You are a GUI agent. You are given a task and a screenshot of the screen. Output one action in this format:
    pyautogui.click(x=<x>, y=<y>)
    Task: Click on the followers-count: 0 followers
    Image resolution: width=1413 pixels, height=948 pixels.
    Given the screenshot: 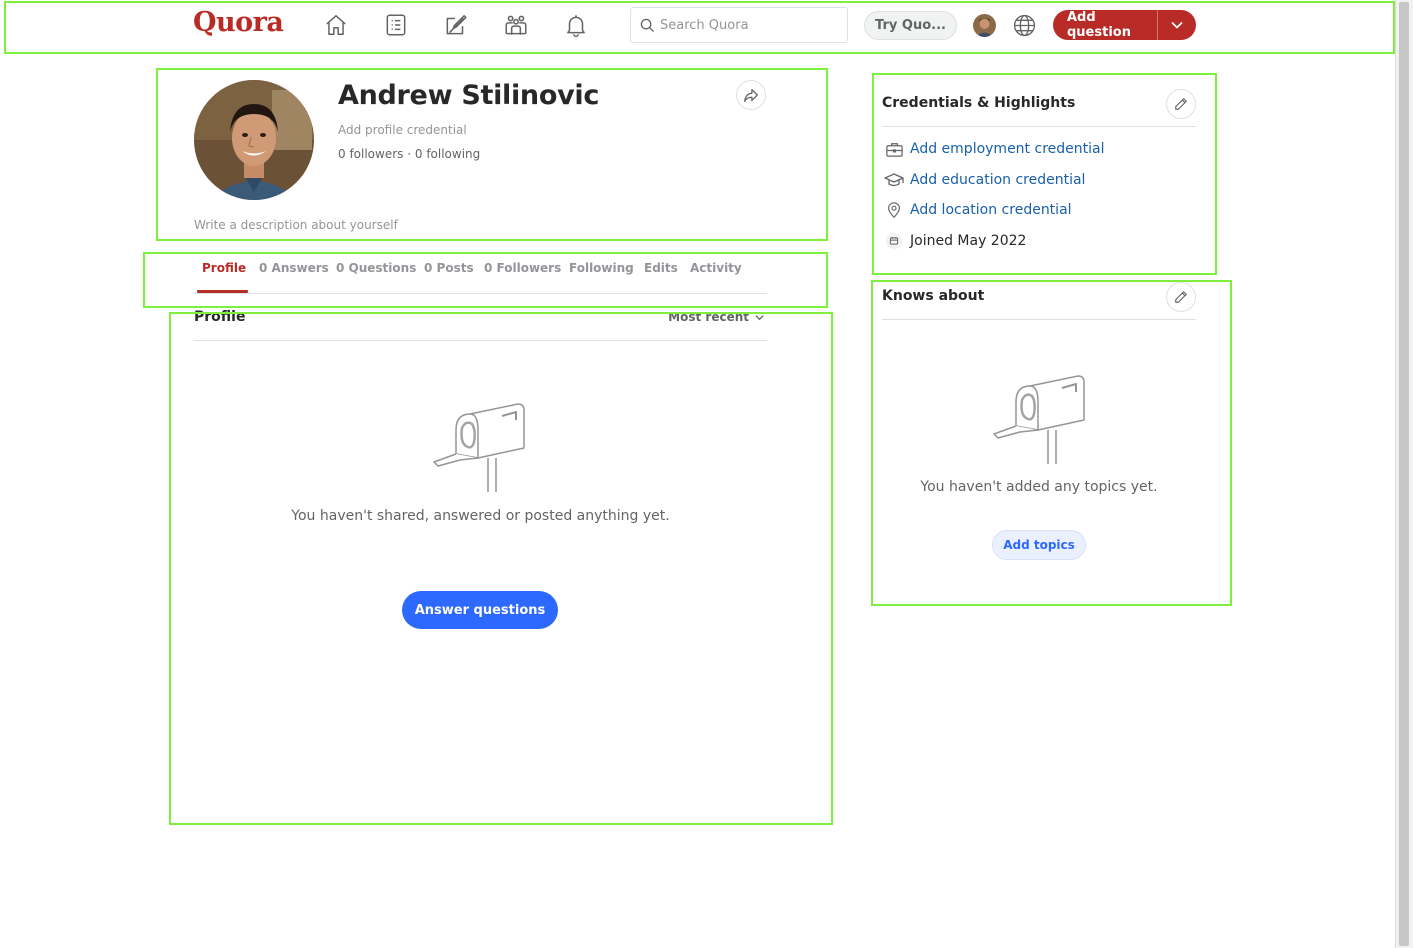 What is the action you would take?
    pyautogui.click(x=370, y=154)
    